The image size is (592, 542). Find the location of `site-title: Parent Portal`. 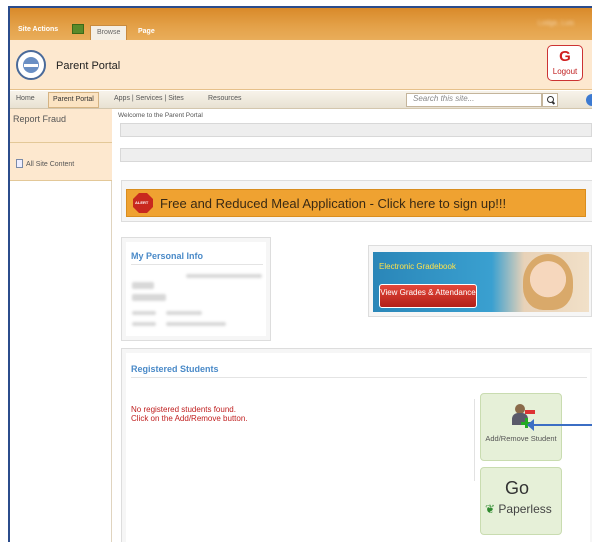

site-title: Parent Portal is located at coordinates (88, 66).